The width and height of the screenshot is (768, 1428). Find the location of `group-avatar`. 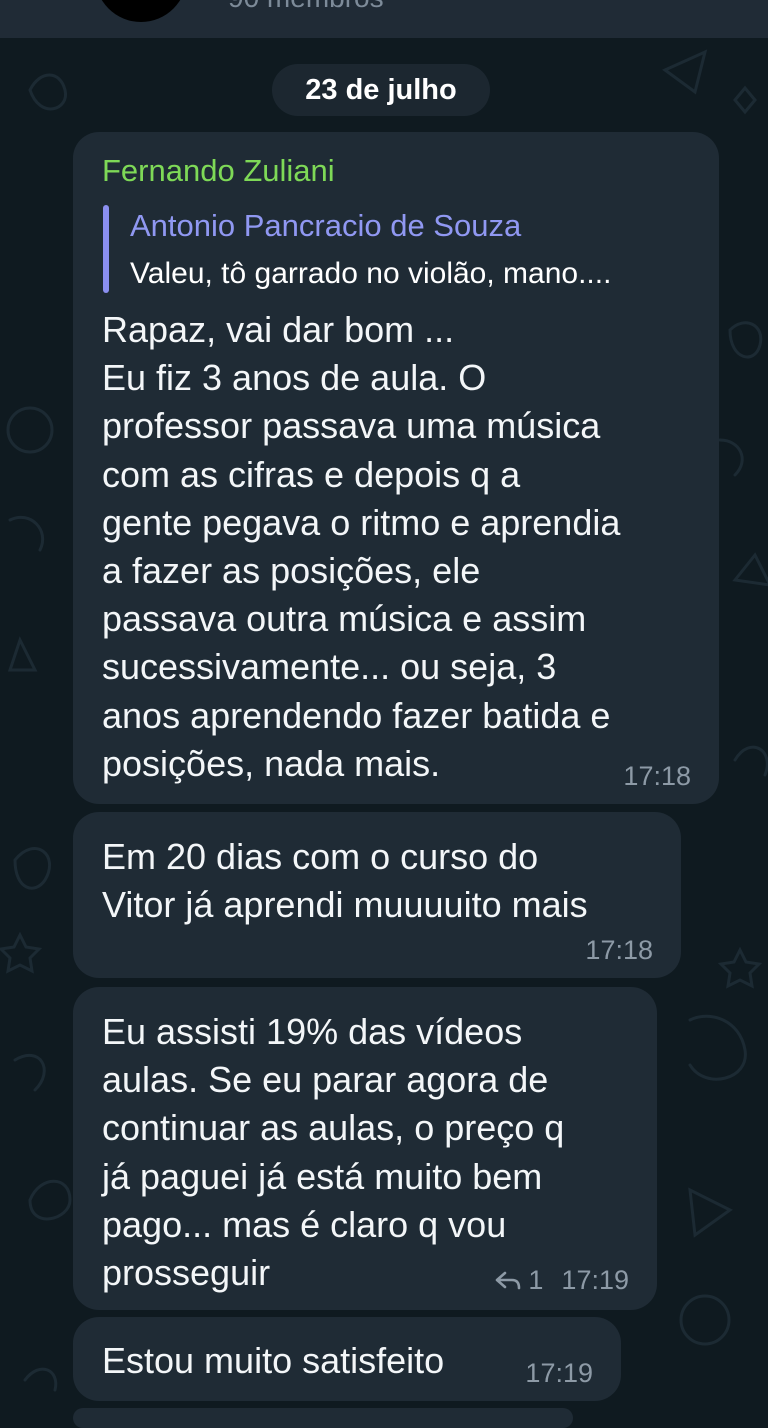

group-avatar is located at coordinates (141, 11).